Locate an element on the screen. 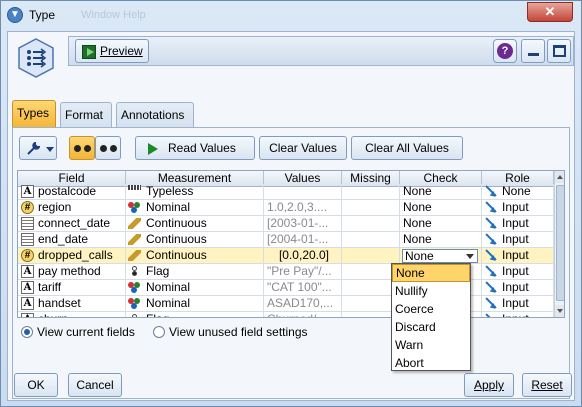 The height and width of the screenshot is (407, 582). cell-field: Achurn is located at coordinates (72, 314).